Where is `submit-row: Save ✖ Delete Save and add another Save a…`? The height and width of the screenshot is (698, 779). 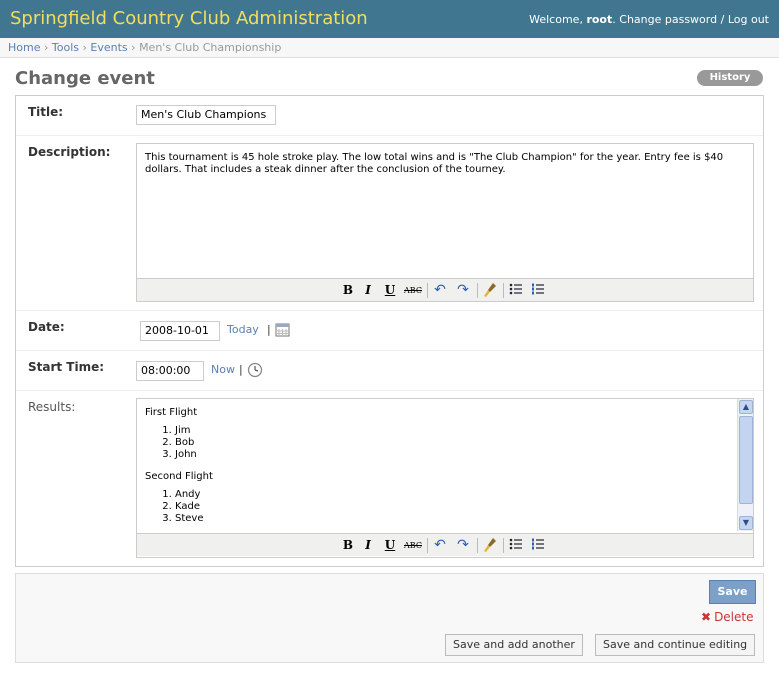
submit-row: Save ✖ Delete Save and add another Save a… is located at coordinates (389, 618).